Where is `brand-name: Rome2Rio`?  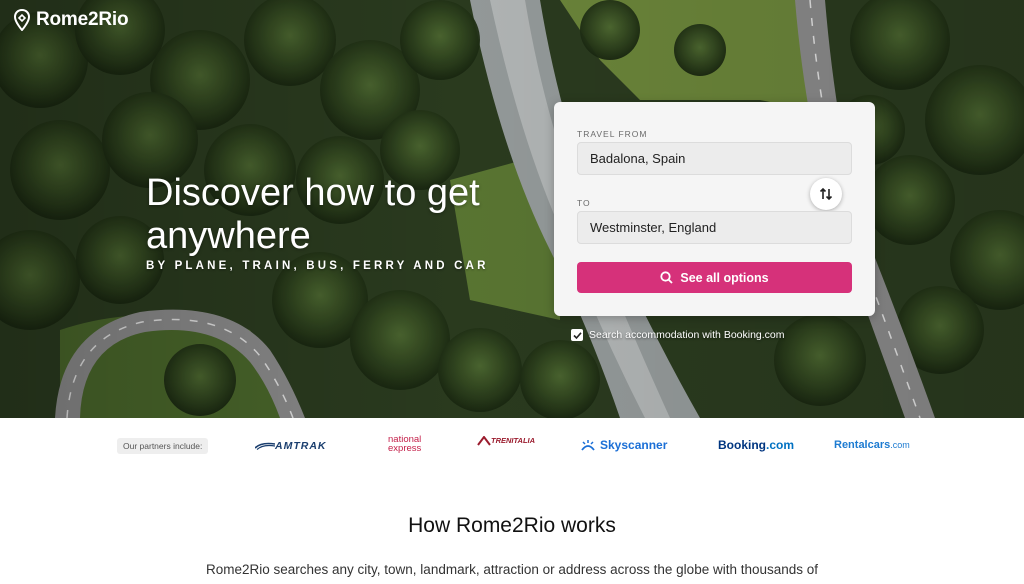 brand-name: Rome2Rio is located at coordinates (82, 19).